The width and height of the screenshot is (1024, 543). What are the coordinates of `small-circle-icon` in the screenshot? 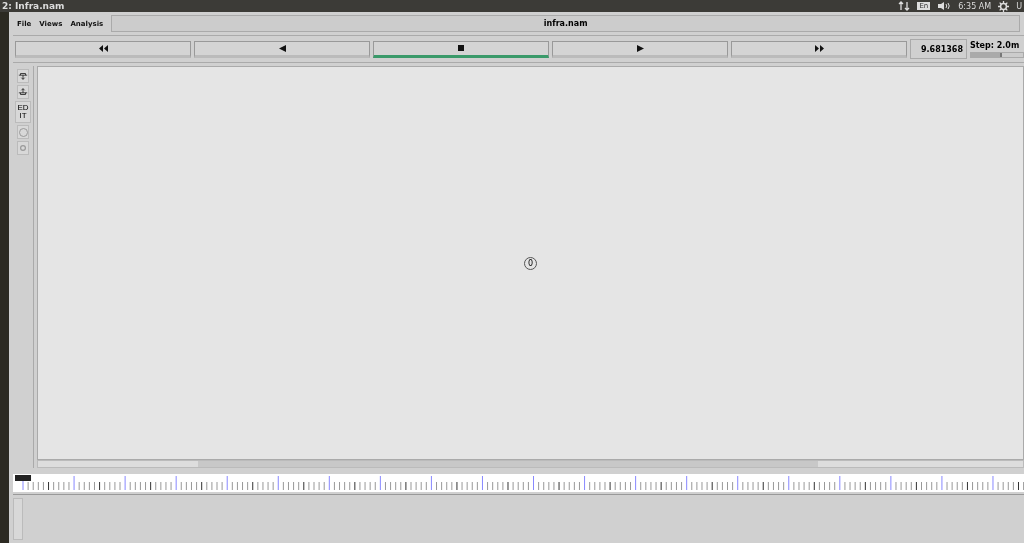 It's located at (23, 148).